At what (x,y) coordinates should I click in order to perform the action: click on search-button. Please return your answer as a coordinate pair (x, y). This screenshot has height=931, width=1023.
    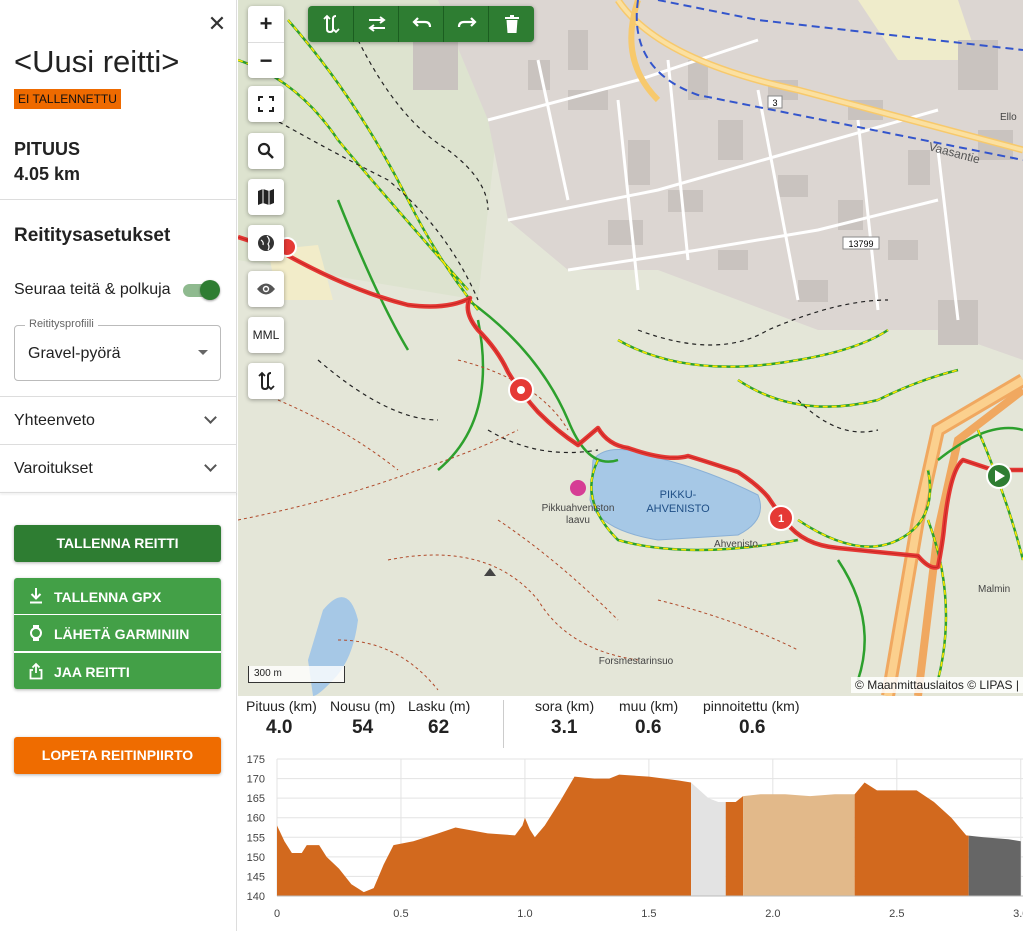
    Looking at the image, I should click on (266, 151).